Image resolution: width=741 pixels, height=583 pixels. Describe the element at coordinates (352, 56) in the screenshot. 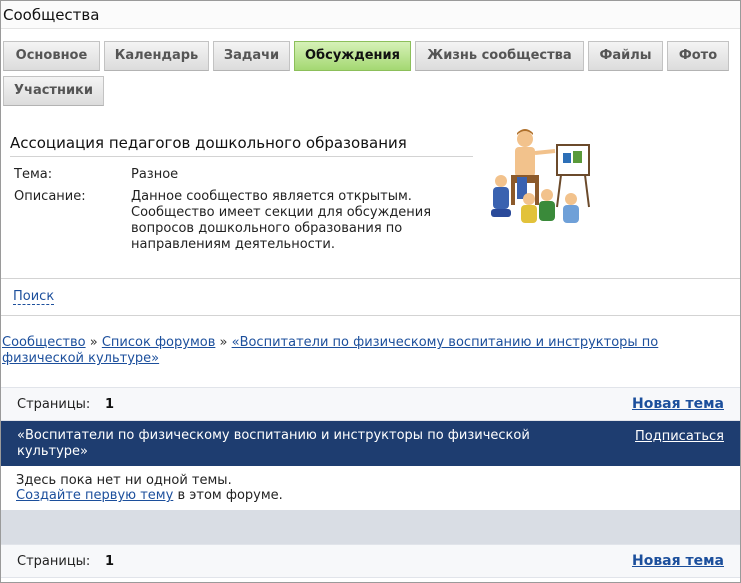

I see `tab-discussions: Обсуждения` at that location.